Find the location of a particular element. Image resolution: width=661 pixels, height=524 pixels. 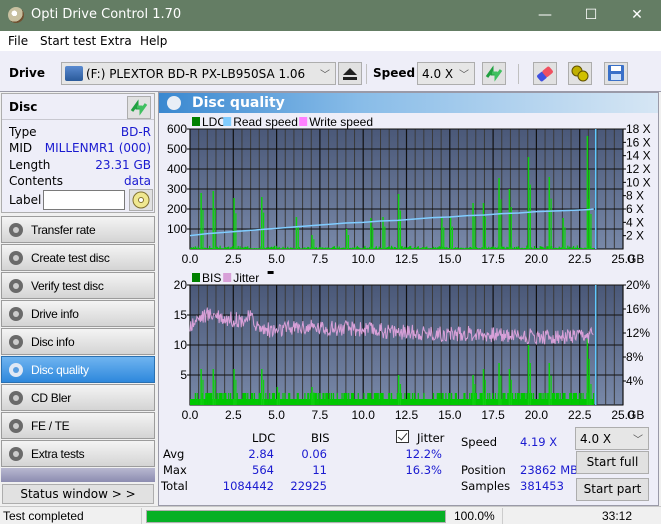

nav-transfer-rate: Transfer rate is located at coordinates (78, 229).